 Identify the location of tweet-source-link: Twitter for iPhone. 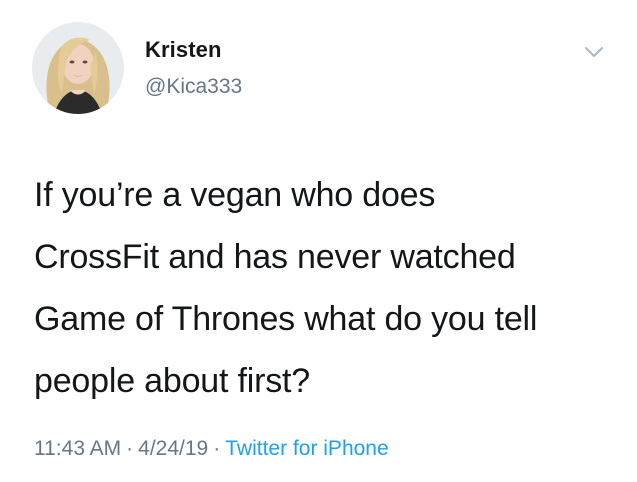
(306, 448).